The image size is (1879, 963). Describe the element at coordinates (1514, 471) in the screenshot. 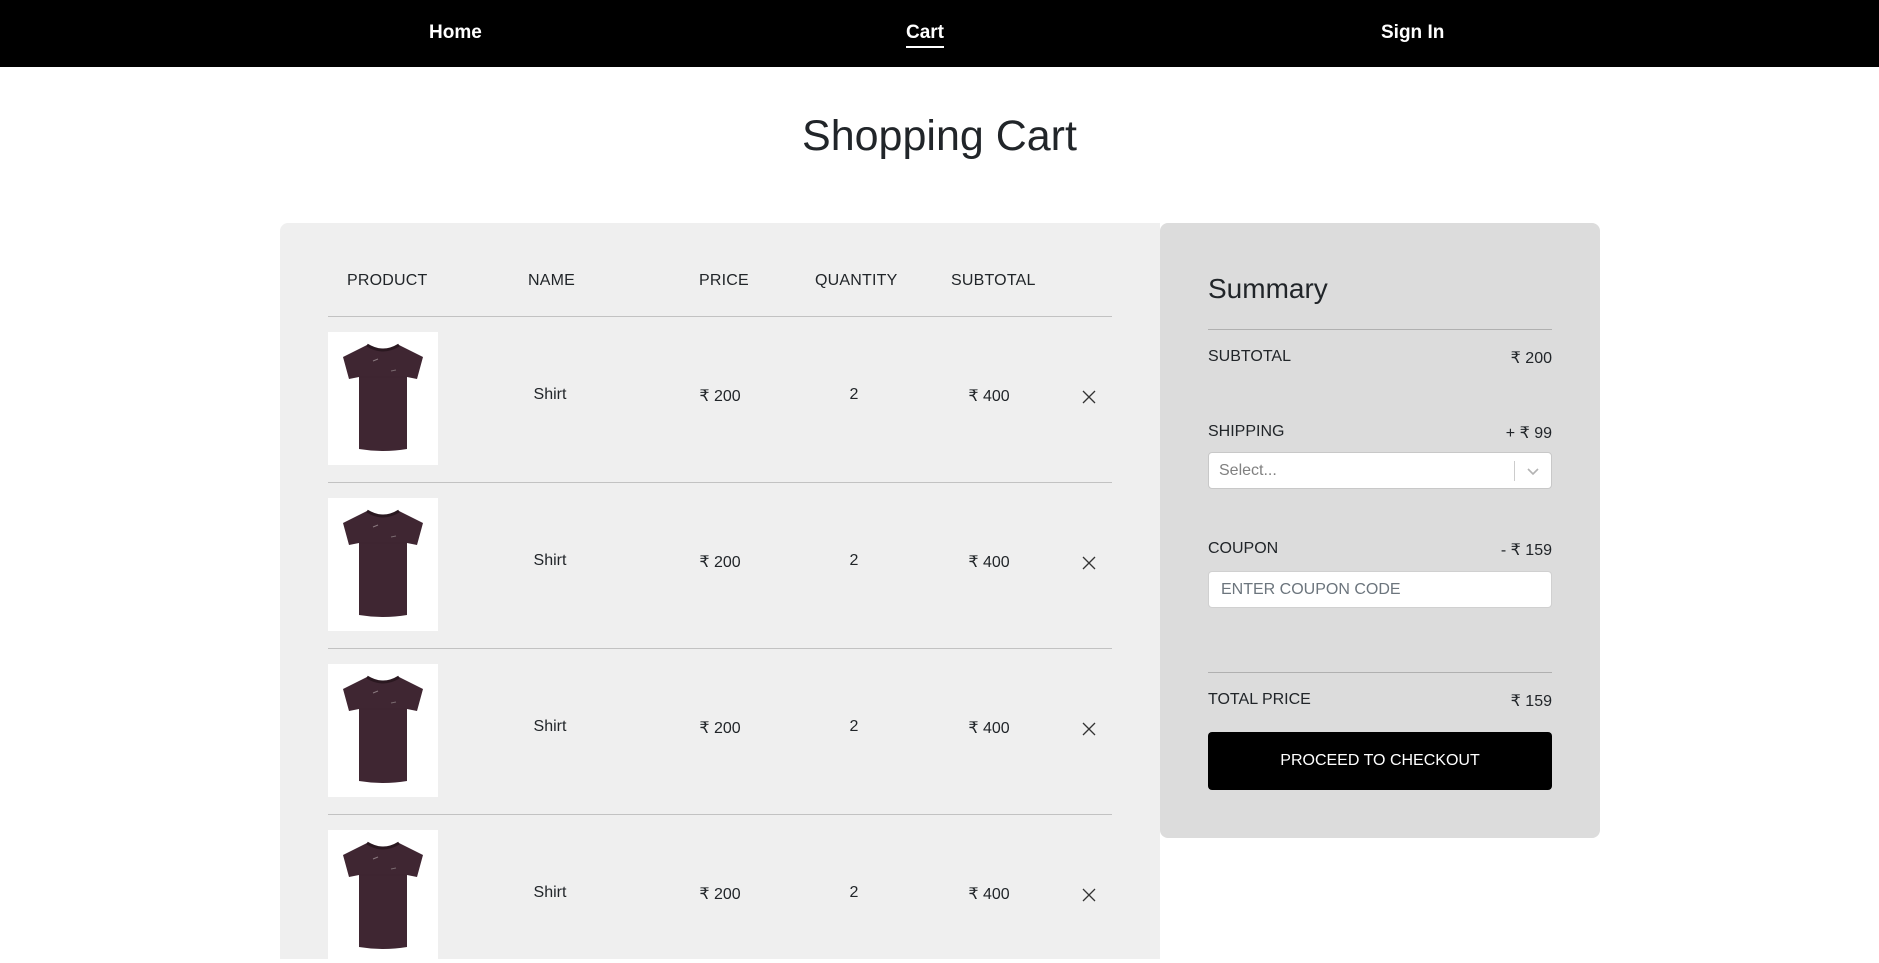

I see `select-separator` at that location.